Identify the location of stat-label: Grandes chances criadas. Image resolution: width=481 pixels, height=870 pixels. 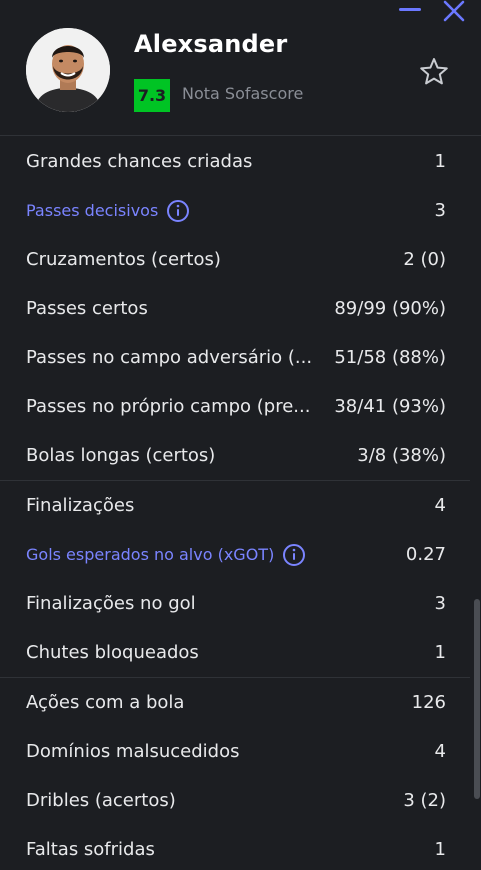
(139, 161).